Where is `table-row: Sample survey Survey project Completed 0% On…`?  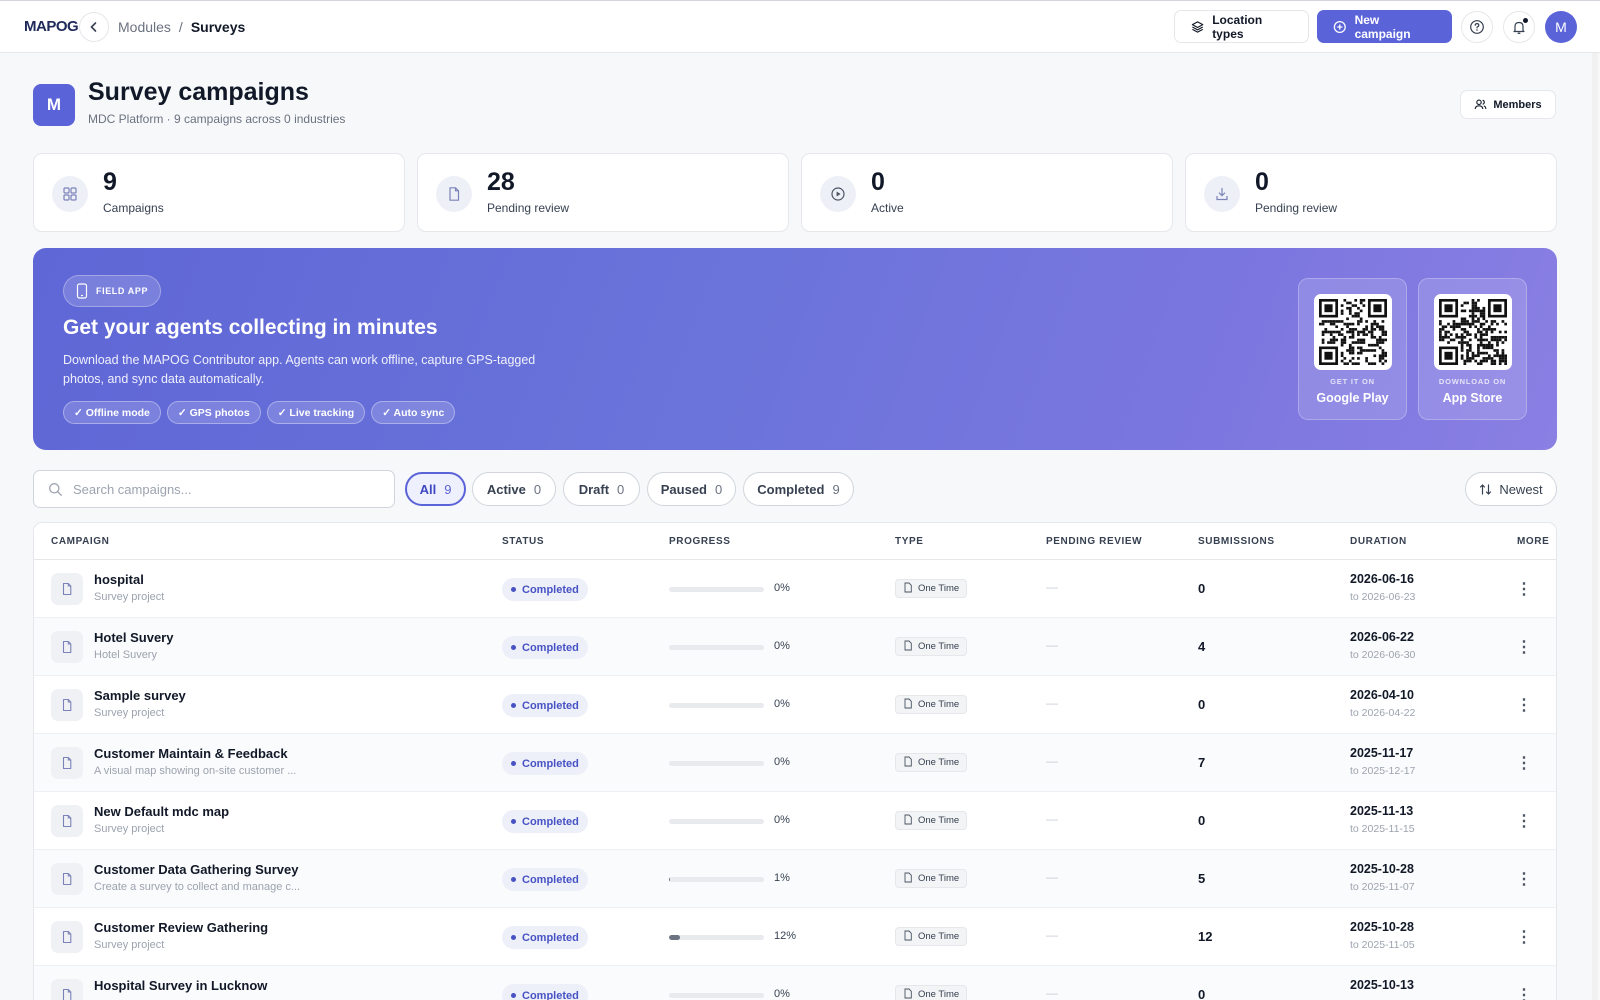
table-row: Sample survey Survey project Completed 0% On… is located at coordinates (795, 705).